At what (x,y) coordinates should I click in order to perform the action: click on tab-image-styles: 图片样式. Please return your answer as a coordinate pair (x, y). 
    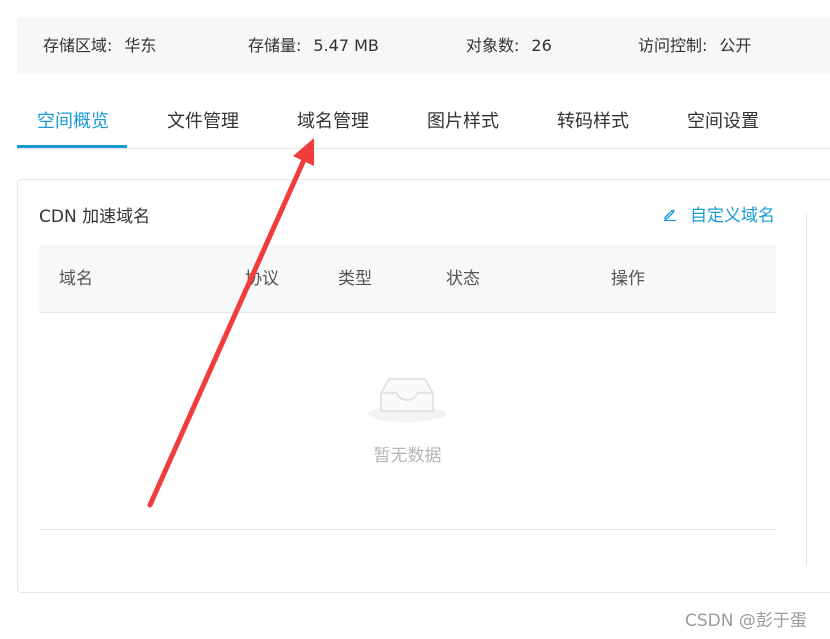
    Looking at the image, I should click on (463, 122).